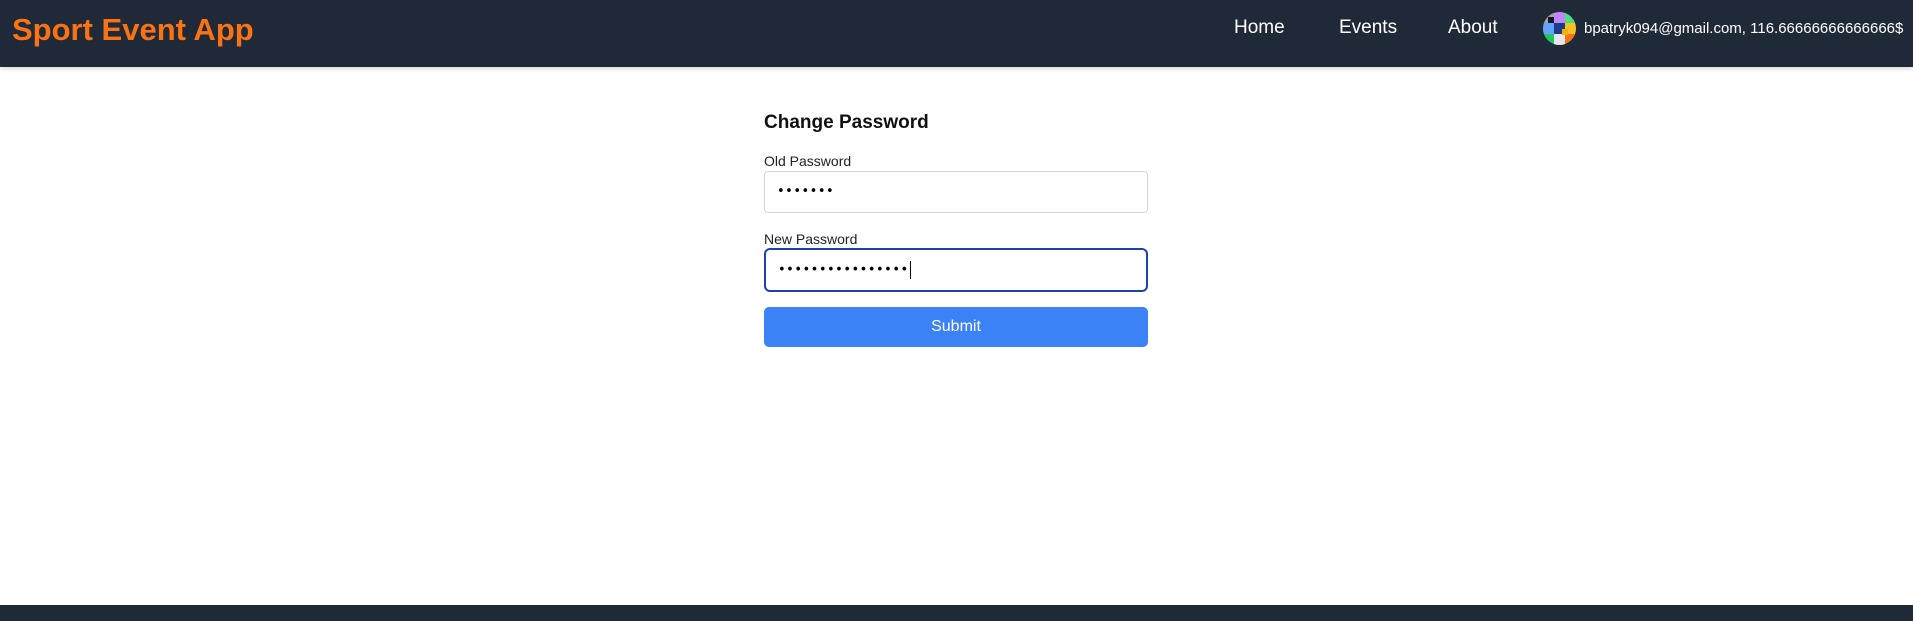  I want to click on new-password-field-content: ••••••••••••••••, so click(844, 270).